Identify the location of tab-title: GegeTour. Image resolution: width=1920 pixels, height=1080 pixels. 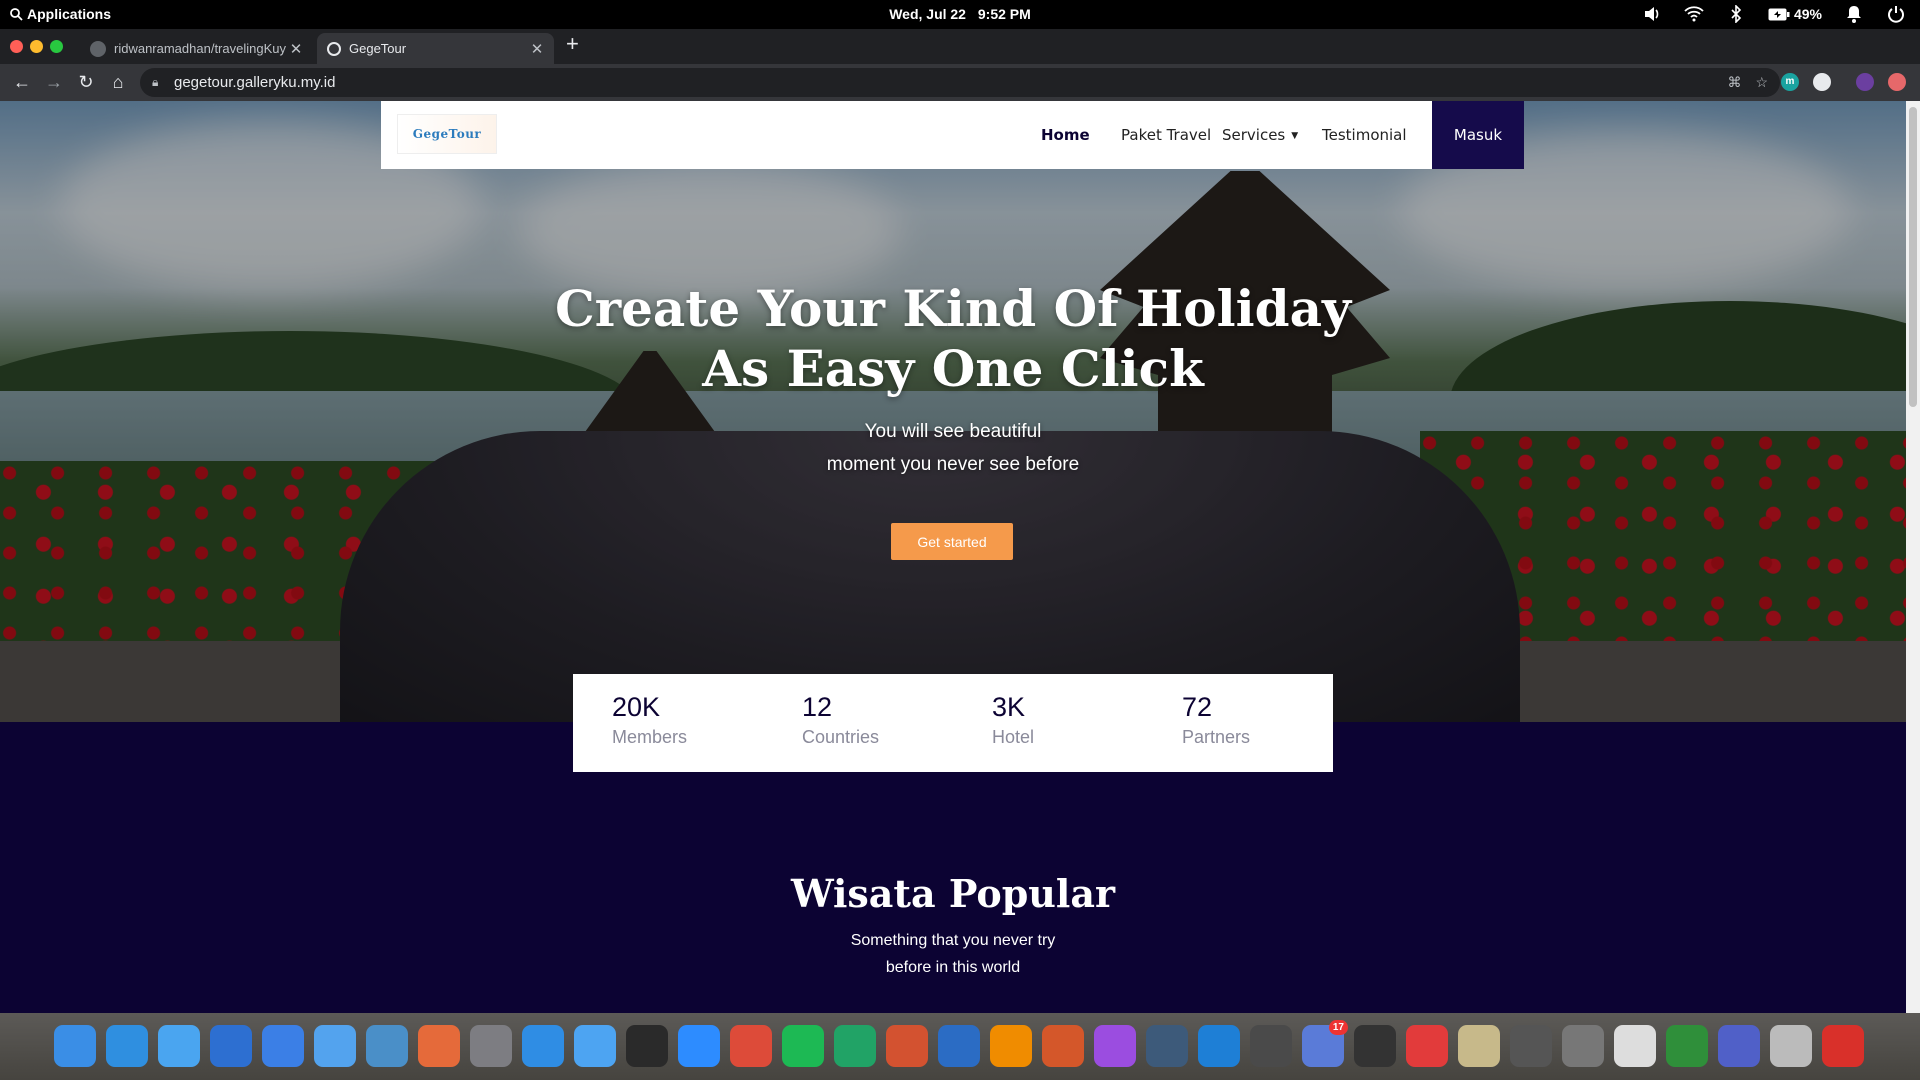
(378, 48).